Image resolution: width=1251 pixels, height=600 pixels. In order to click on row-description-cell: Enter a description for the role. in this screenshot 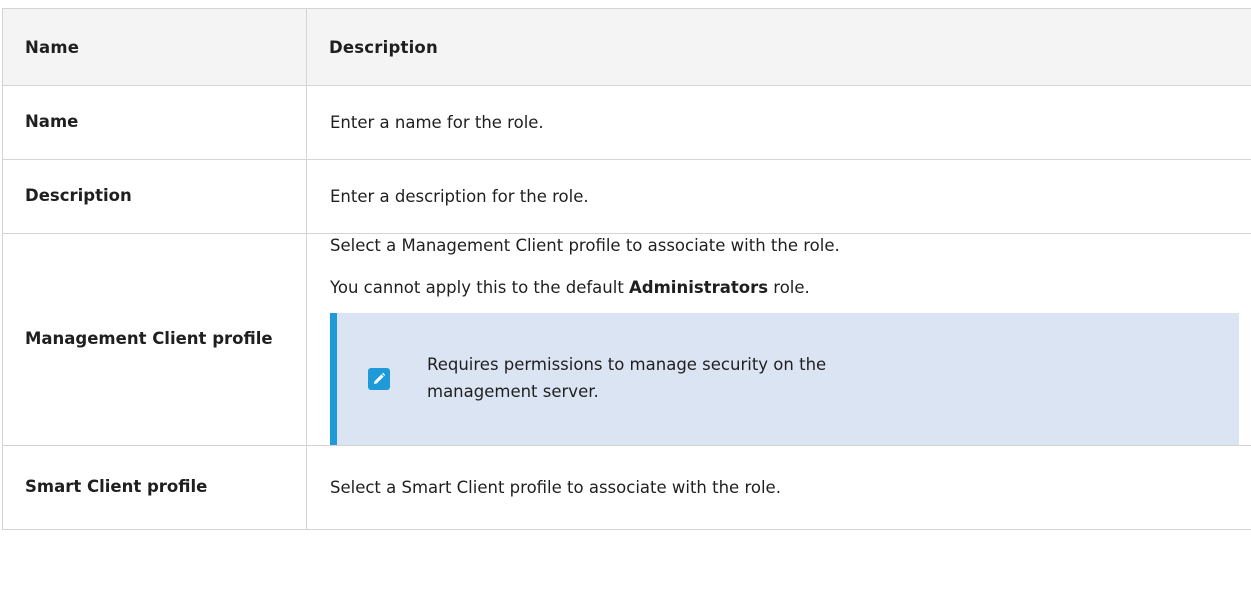, I will do `click(778, 196)`.